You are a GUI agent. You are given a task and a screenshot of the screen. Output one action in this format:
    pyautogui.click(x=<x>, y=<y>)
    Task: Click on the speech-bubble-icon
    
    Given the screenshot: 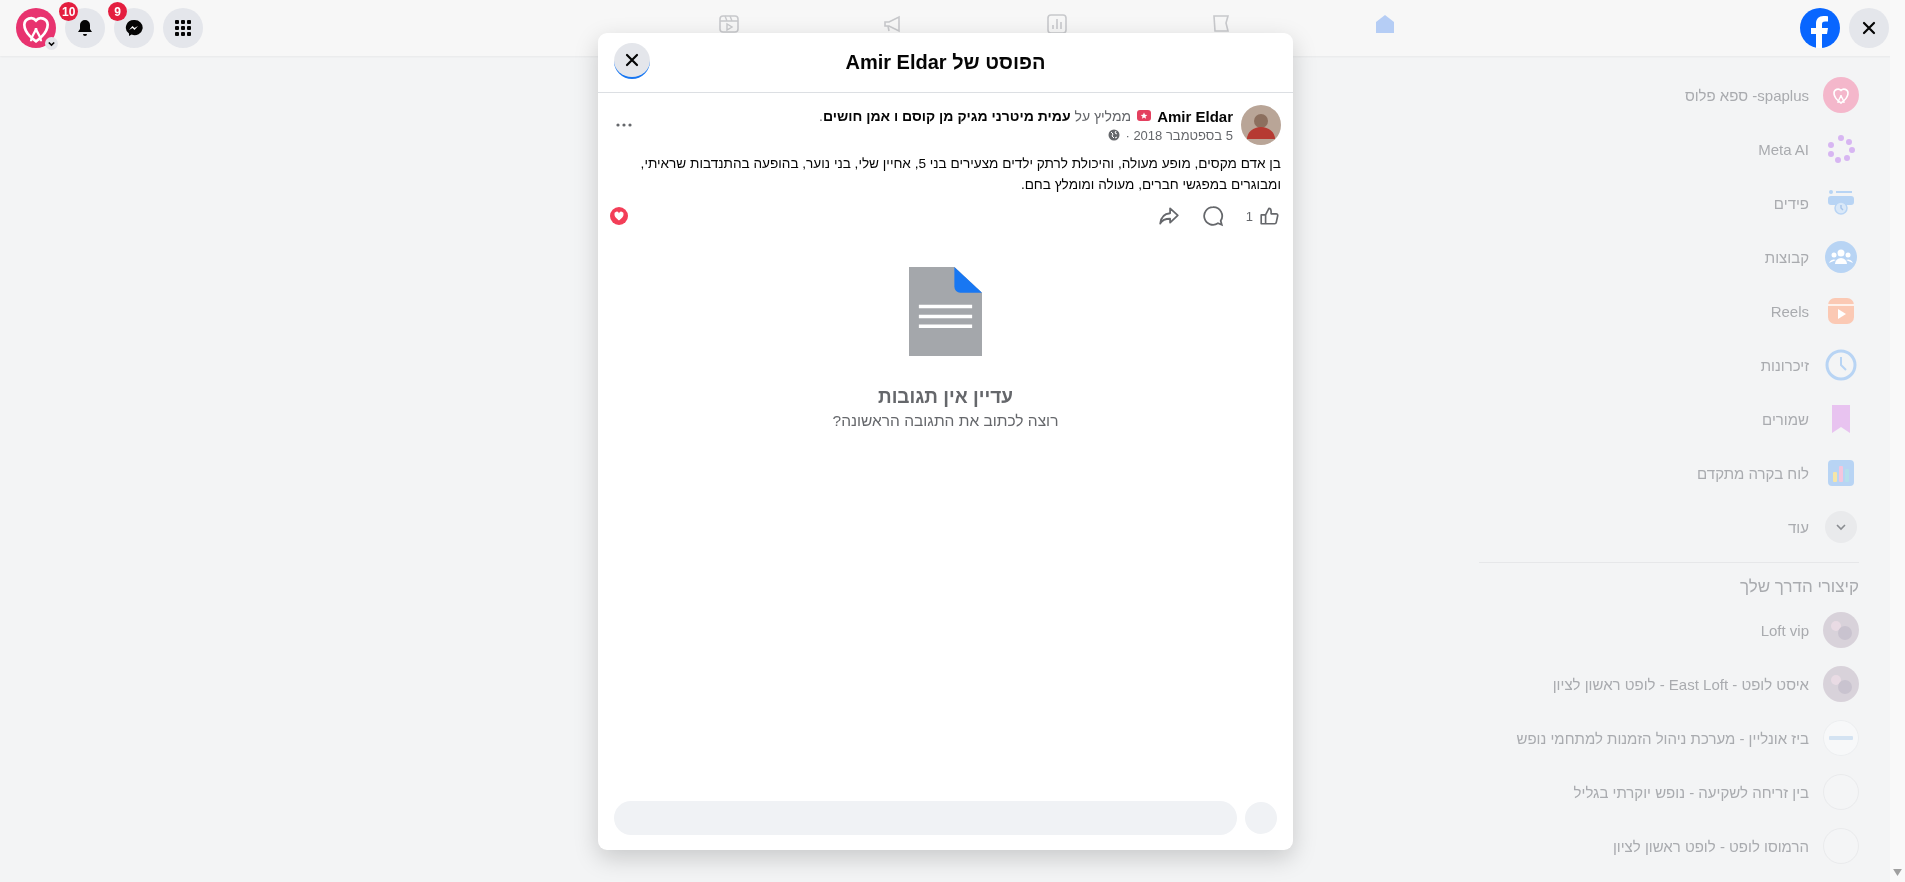 What is the action you would take?
    pyautogui.click(x=1212, y=216)
    